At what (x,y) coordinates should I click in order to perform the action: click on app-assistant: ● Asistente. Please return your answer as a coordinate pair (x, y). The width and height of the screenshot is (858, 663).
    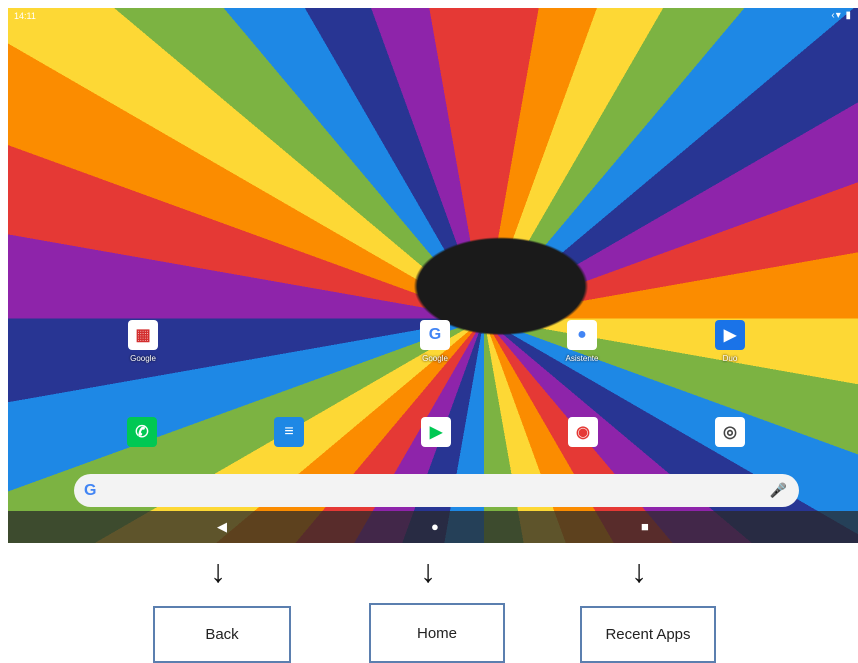
    Looking at the image, I should click on (582, 341).